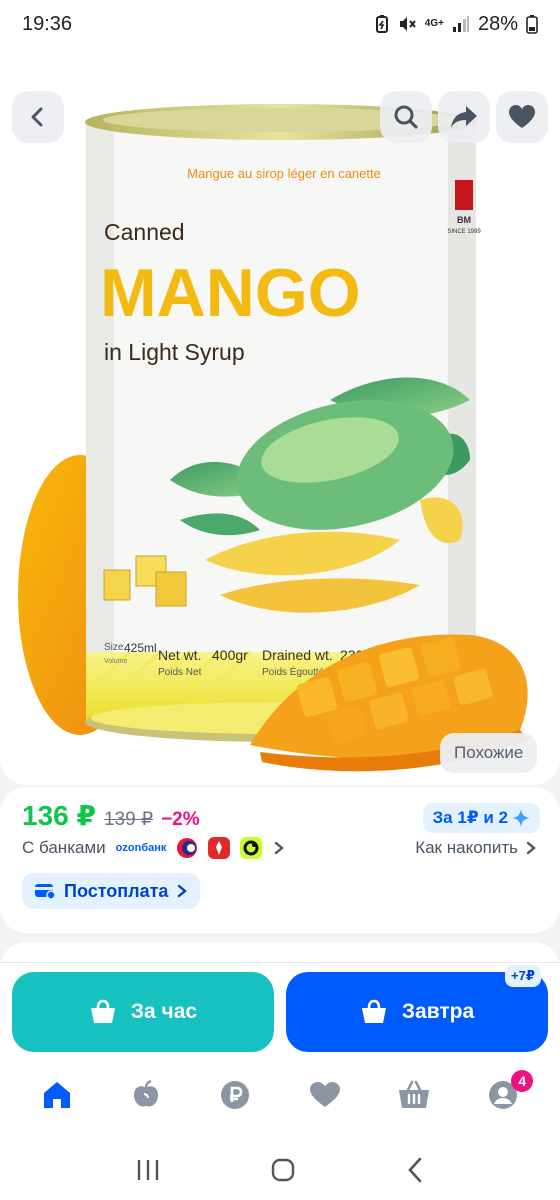  I want to click on mute-icon, so click(407, 24).